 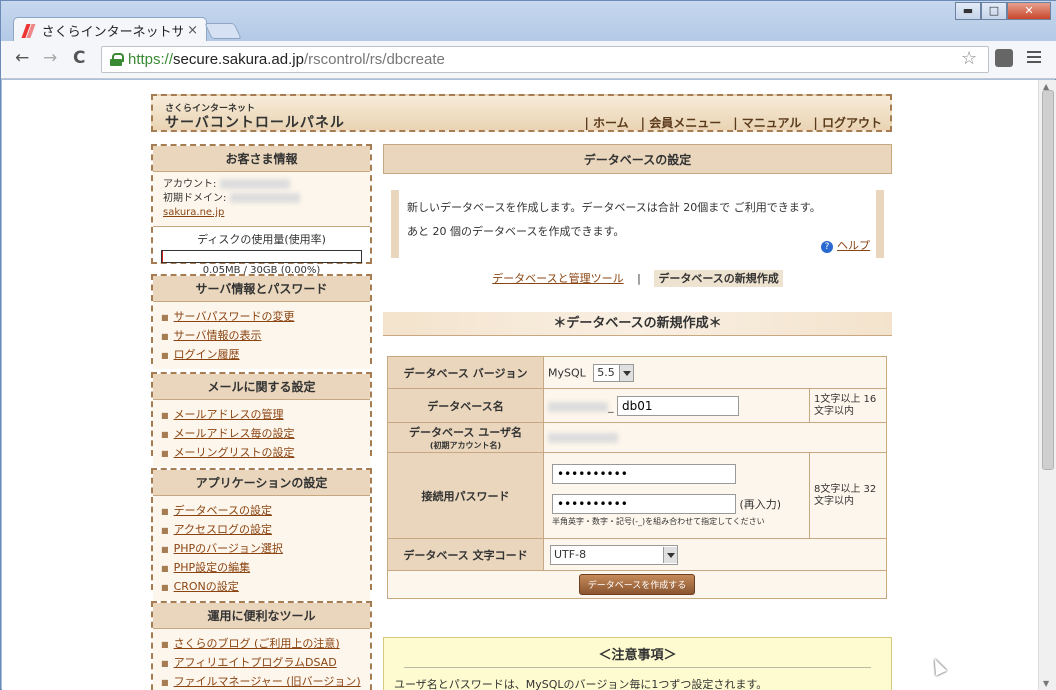 What do you see at coordinates (994, 11) in the screenshot?
I see `maximize-button: □` at bounding box center [994, 11].